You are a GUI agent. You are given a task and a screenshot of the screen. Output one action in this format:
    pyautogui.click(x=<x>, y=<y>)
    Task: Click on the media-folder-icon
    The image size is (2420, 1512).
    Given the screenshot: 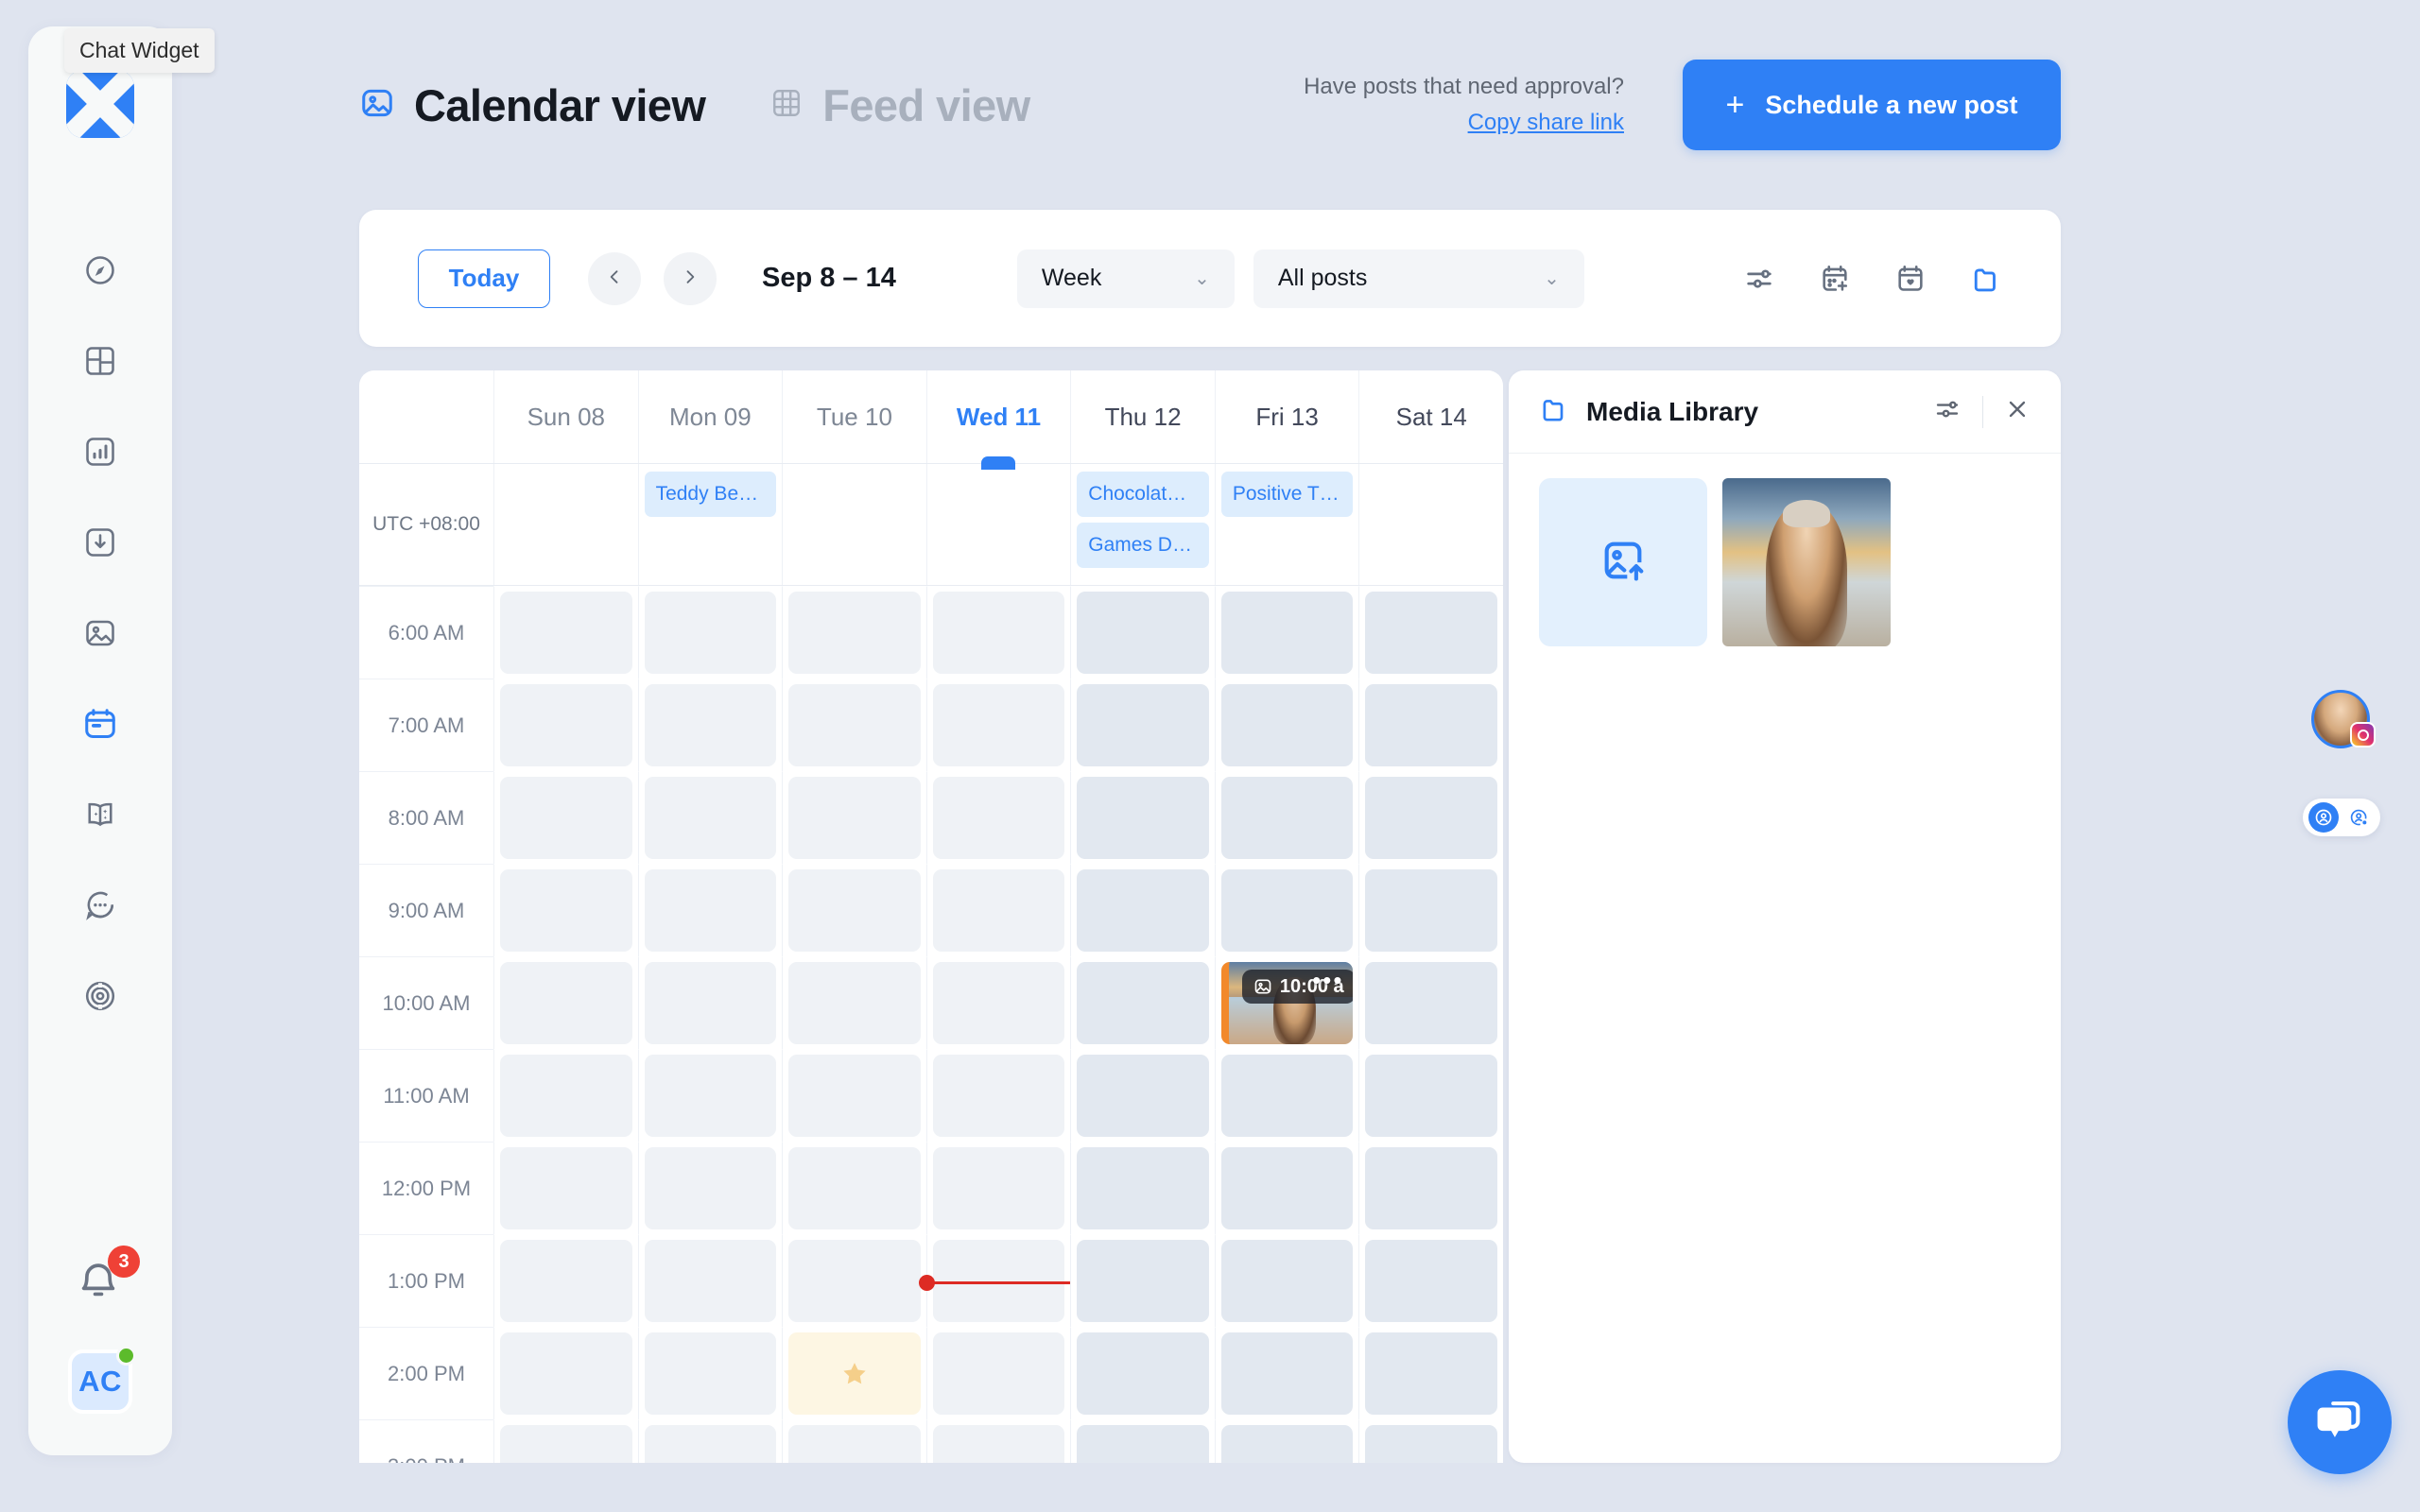 What is the action you would take?
    pyautogui.click(x=1986, y=279)
    